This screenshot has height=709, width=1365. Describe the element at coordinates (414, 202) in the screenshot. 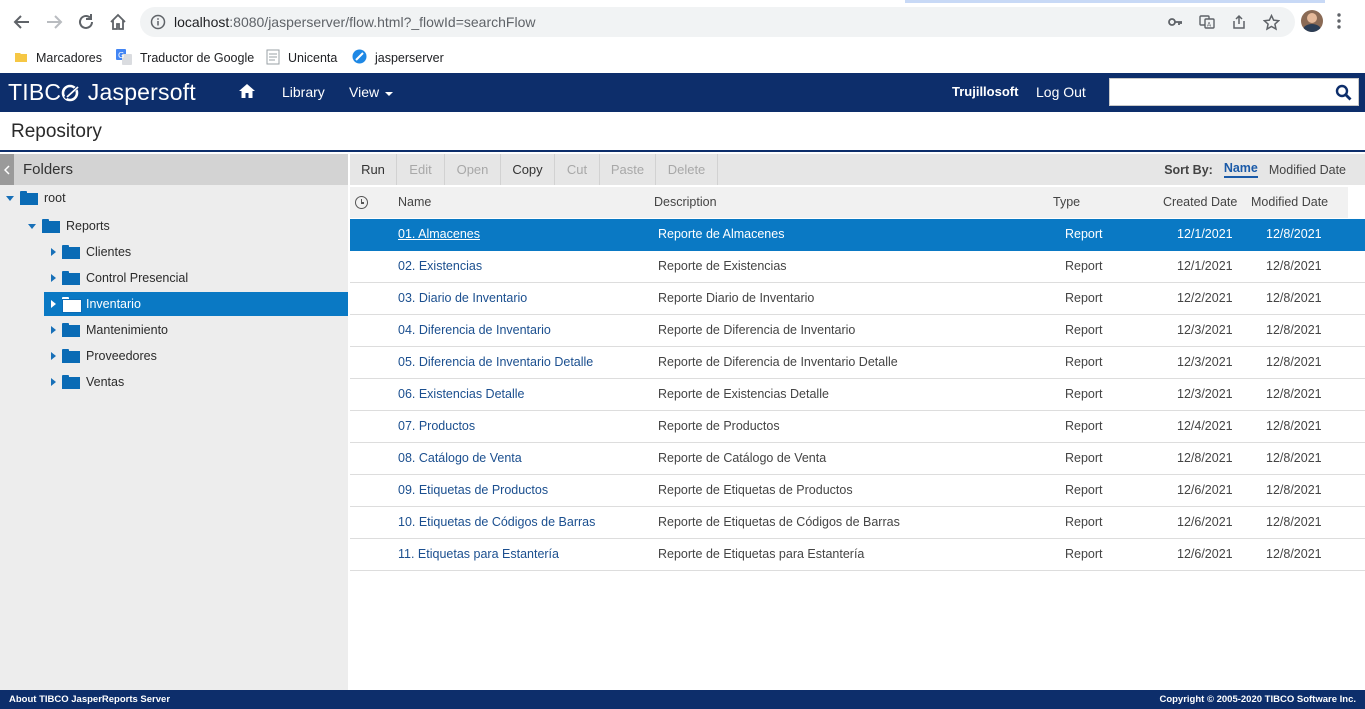

I see `column-name: Name` at that location.